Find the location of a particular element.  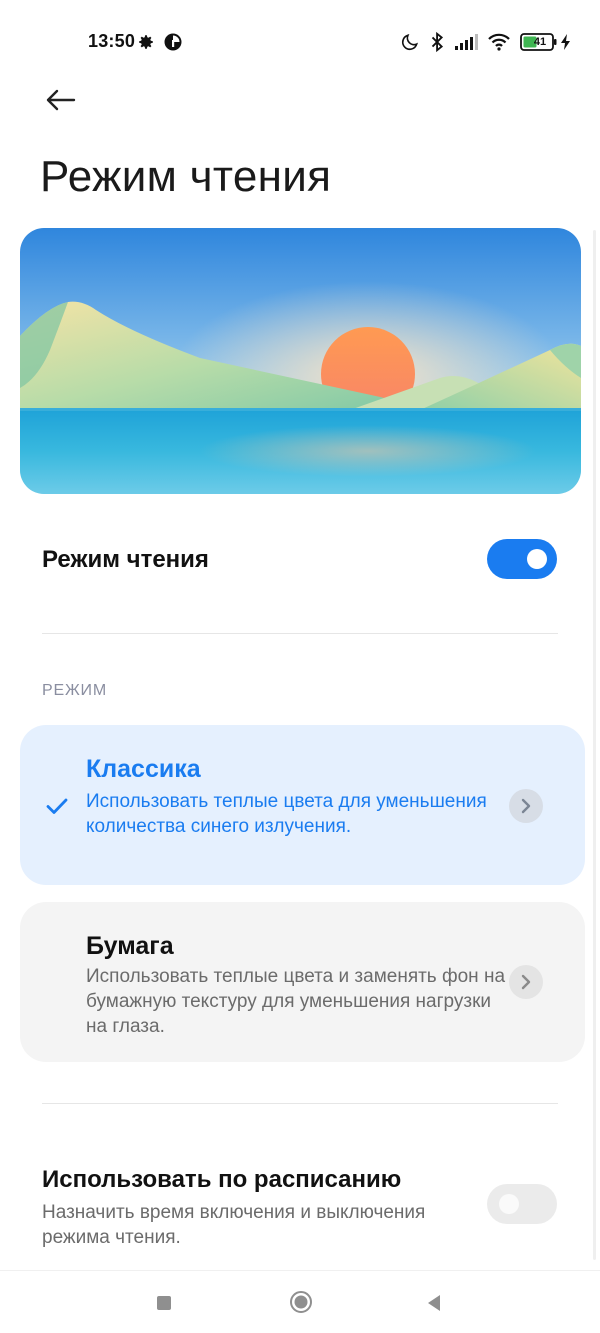

checkmark-icon is located at coordinates (57, 806).